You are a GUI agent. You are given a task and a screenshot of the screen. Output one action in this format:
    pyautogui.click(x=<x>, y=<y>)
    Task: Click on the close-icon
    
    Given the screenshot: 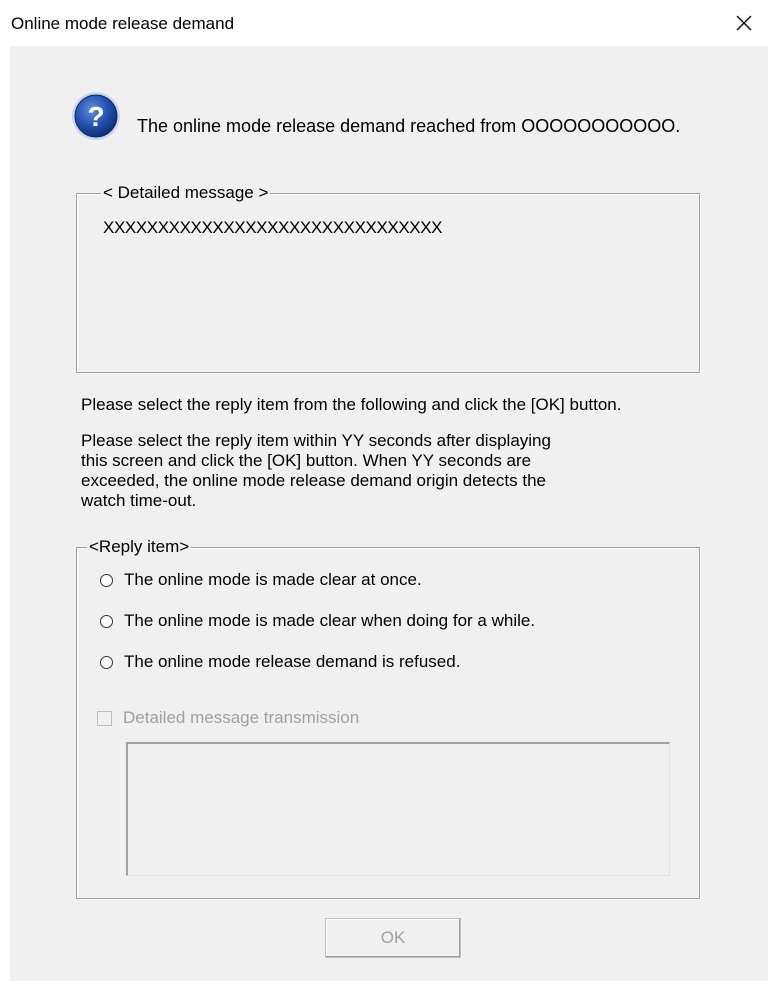 What is the action you would take?
    pyautogui.click(x=744, y=23)
    